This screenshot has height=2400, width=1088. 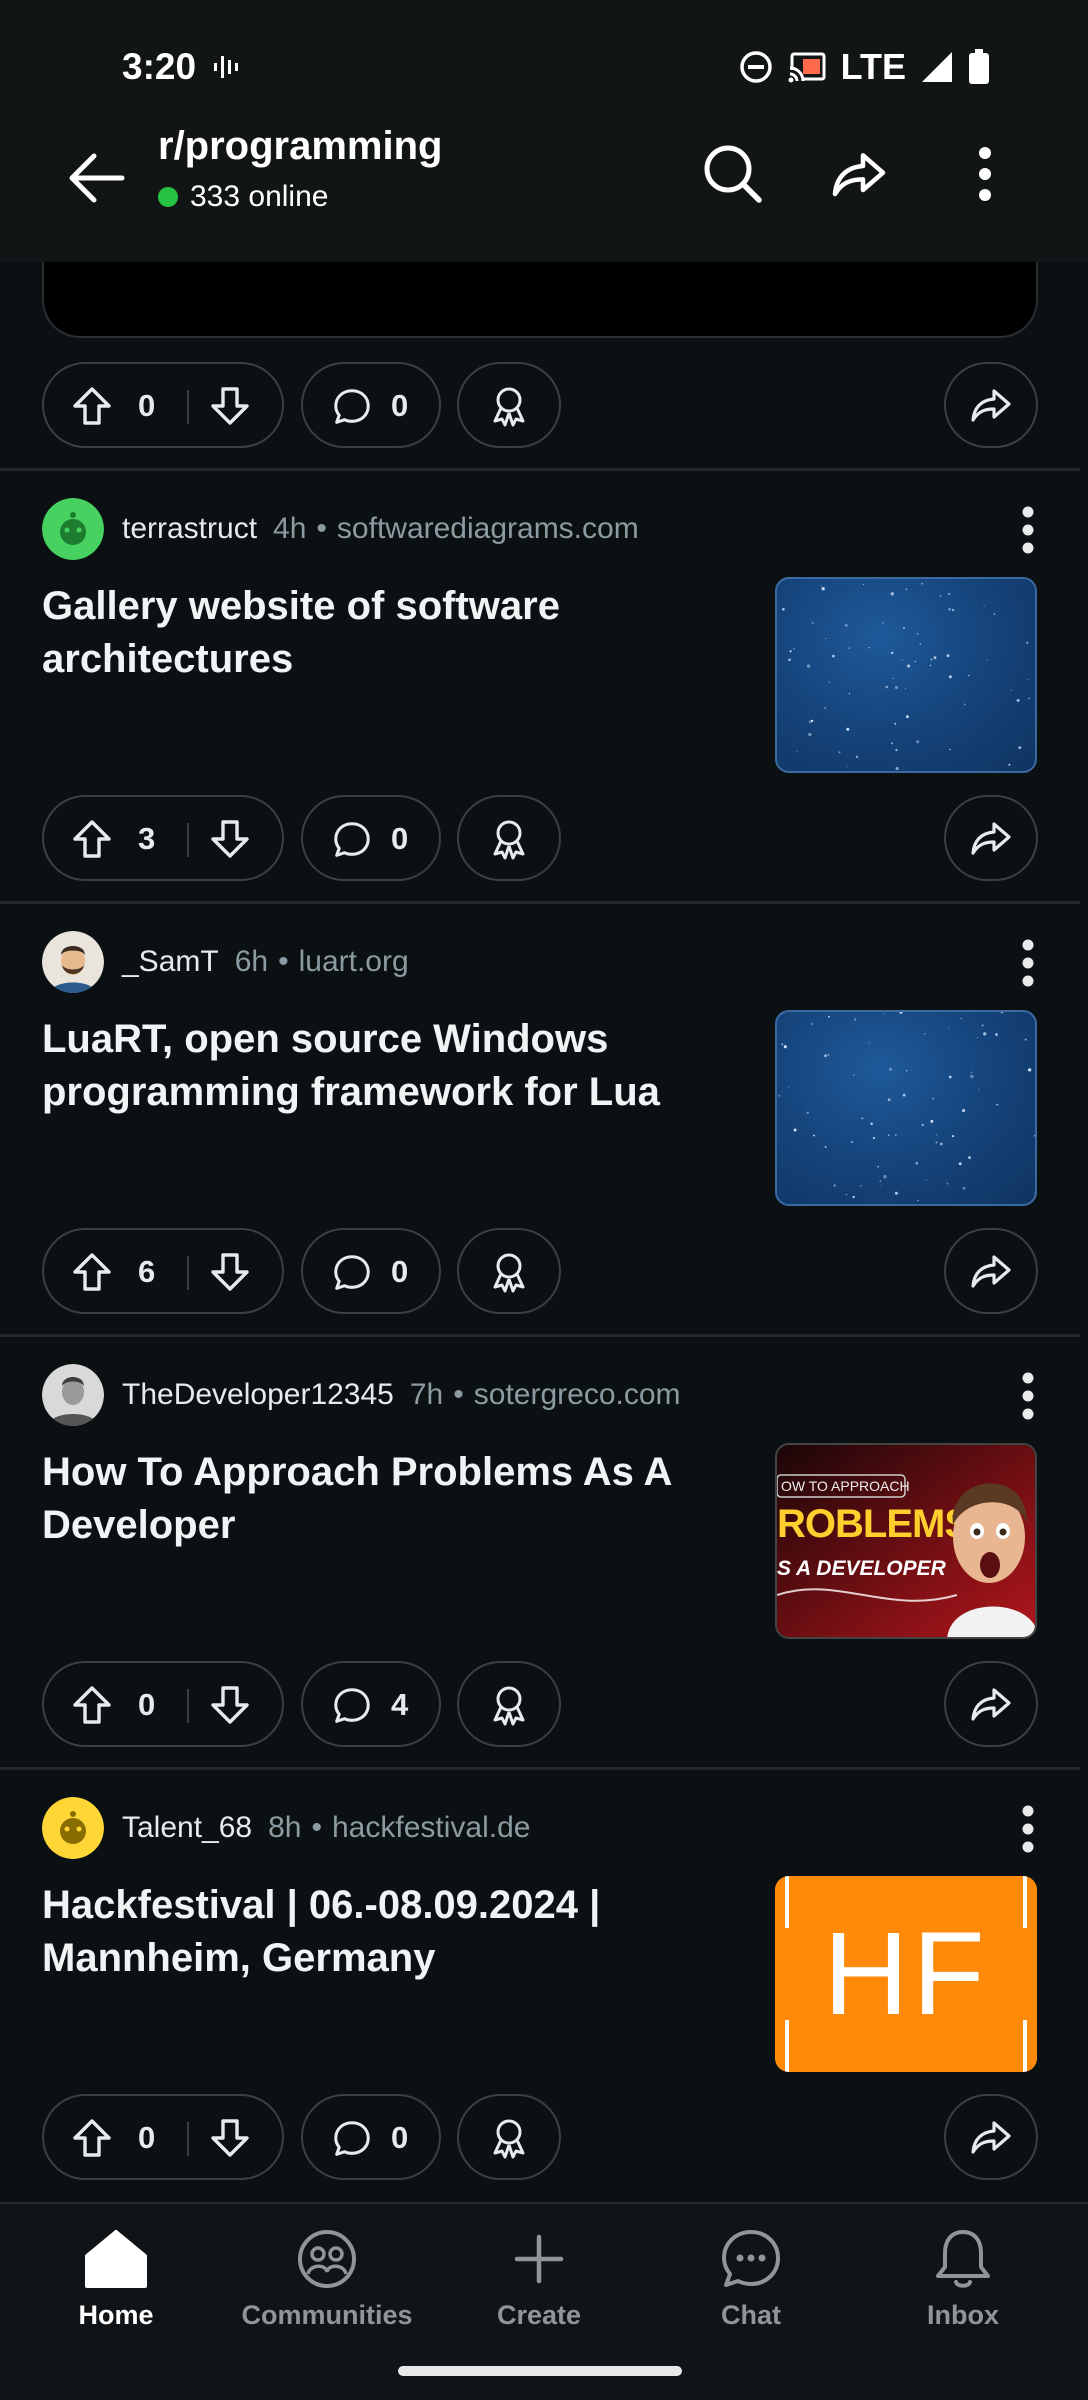 I want to click on subreddit-title: r/programming, so click(x=300, y=146).